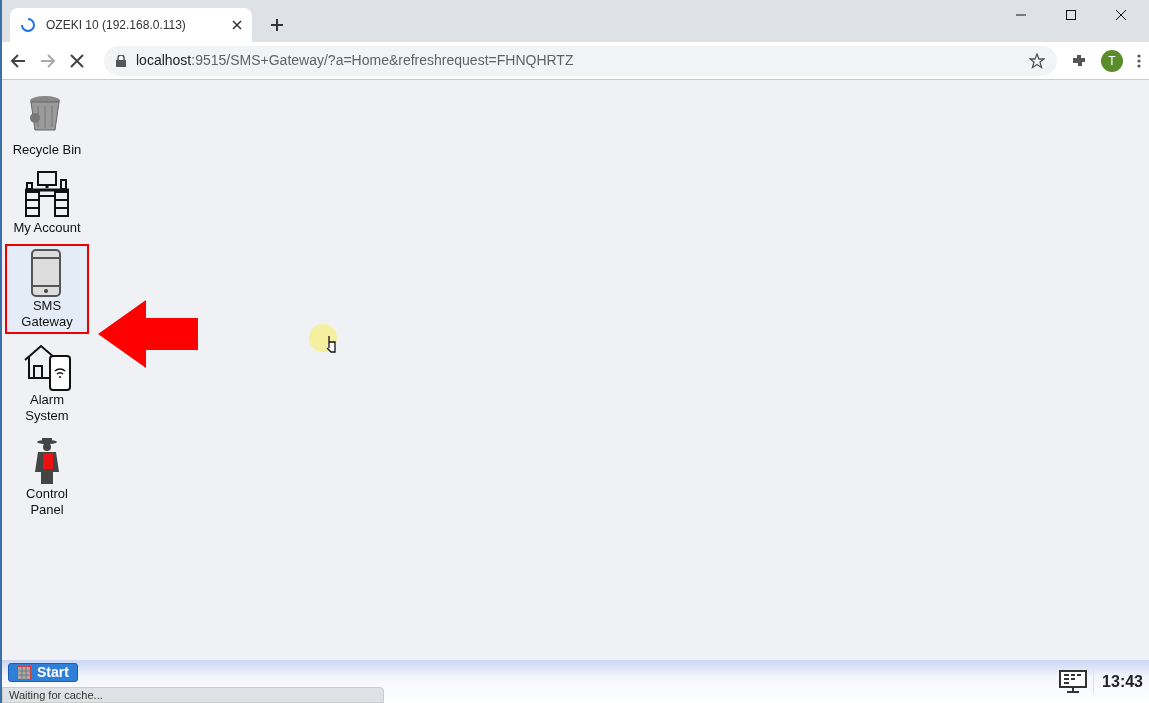  Describe the element at coordinates (77, 60) in the screenshot. I see `stop-icon` at that location.